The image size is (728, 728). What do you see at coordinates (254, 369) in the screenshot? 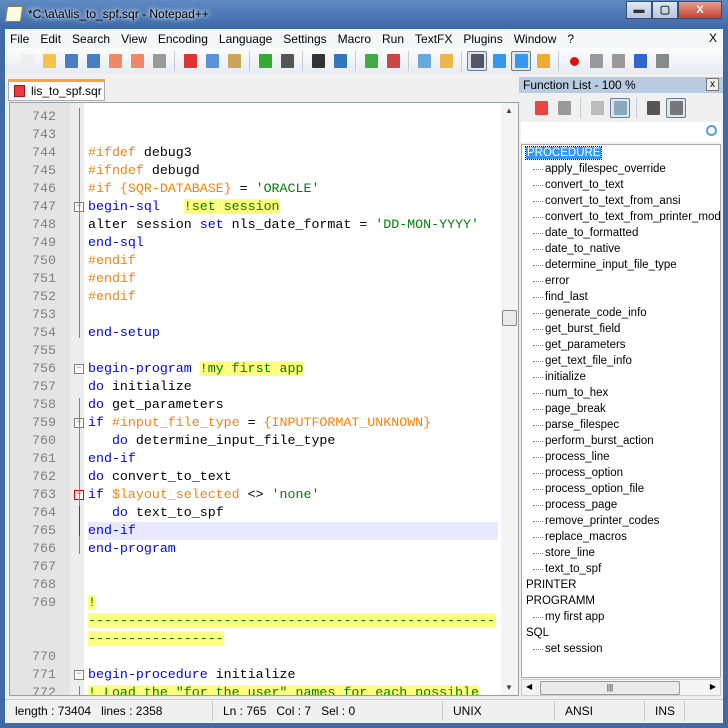
I see `code-line: 756 − begin-program !my first app` at bounding box center [254, 369].